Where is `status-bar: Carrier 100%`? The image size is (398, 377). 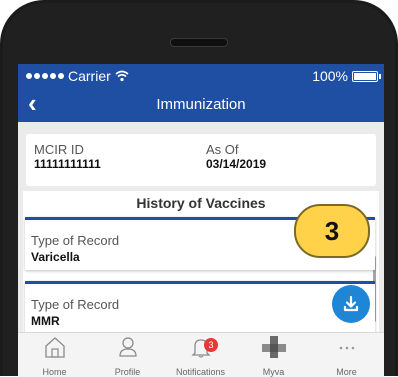
status-bar: Carrier 100% is located at coordinates (201, 76).